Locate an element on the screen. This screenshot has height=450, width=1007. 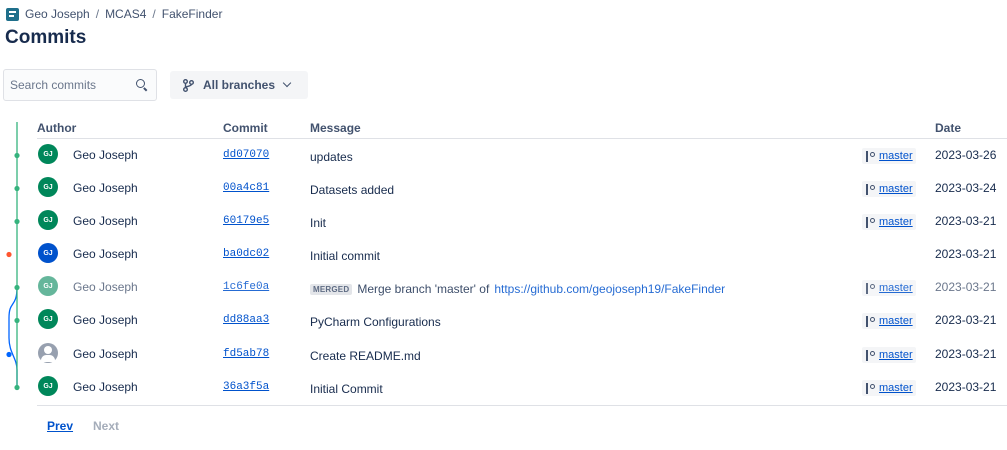
branch-filter-label: All branches is located at coordinates (239, 85).